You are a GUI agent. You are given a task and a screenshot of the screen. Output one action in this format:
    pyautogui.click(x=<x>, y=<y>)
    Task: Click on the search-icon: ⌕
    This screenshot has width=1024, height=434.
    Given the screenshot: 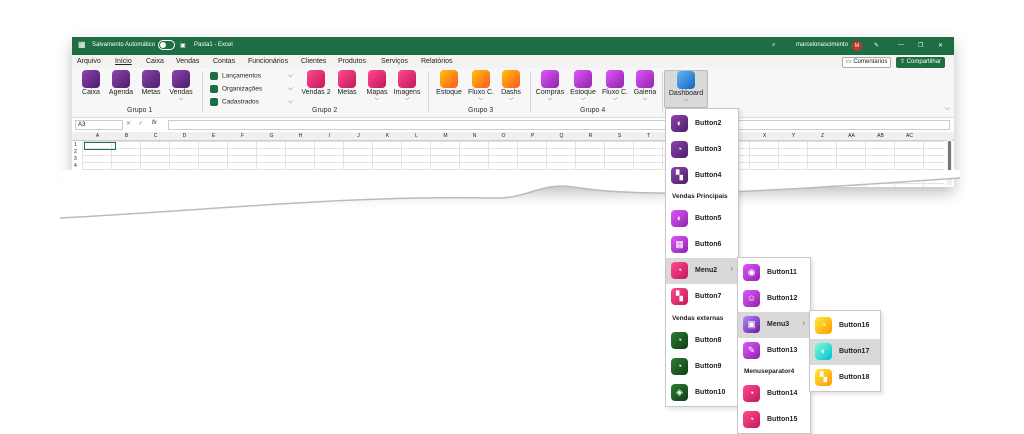 What is the action you would take?
    pyautogui.click(x=773, y=45)
    